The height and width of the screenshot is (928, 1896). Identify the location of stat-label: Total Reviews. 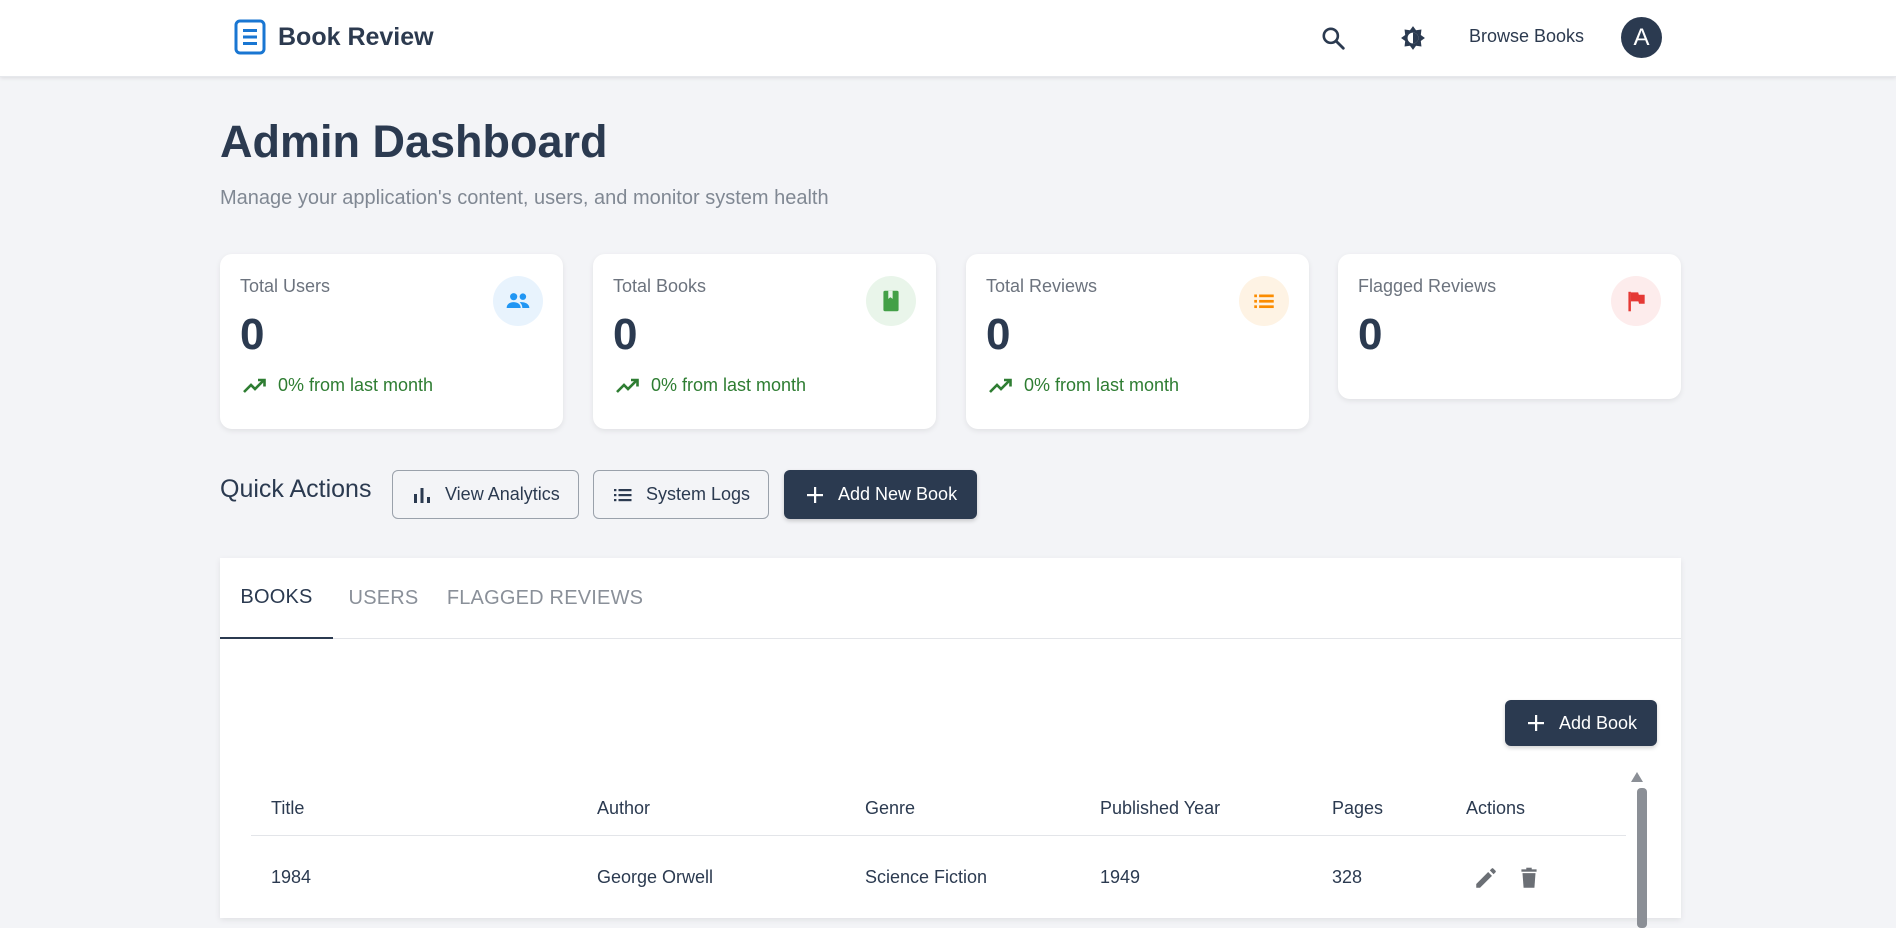
(1042, 286).